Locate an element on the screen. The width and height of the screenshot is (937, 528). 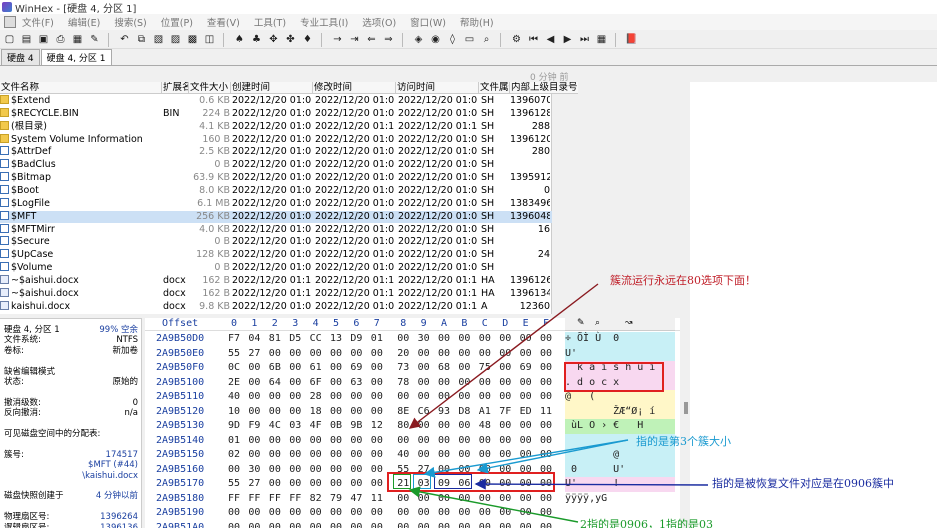
hex-byte: 6F is located at coordinates (316, 383).